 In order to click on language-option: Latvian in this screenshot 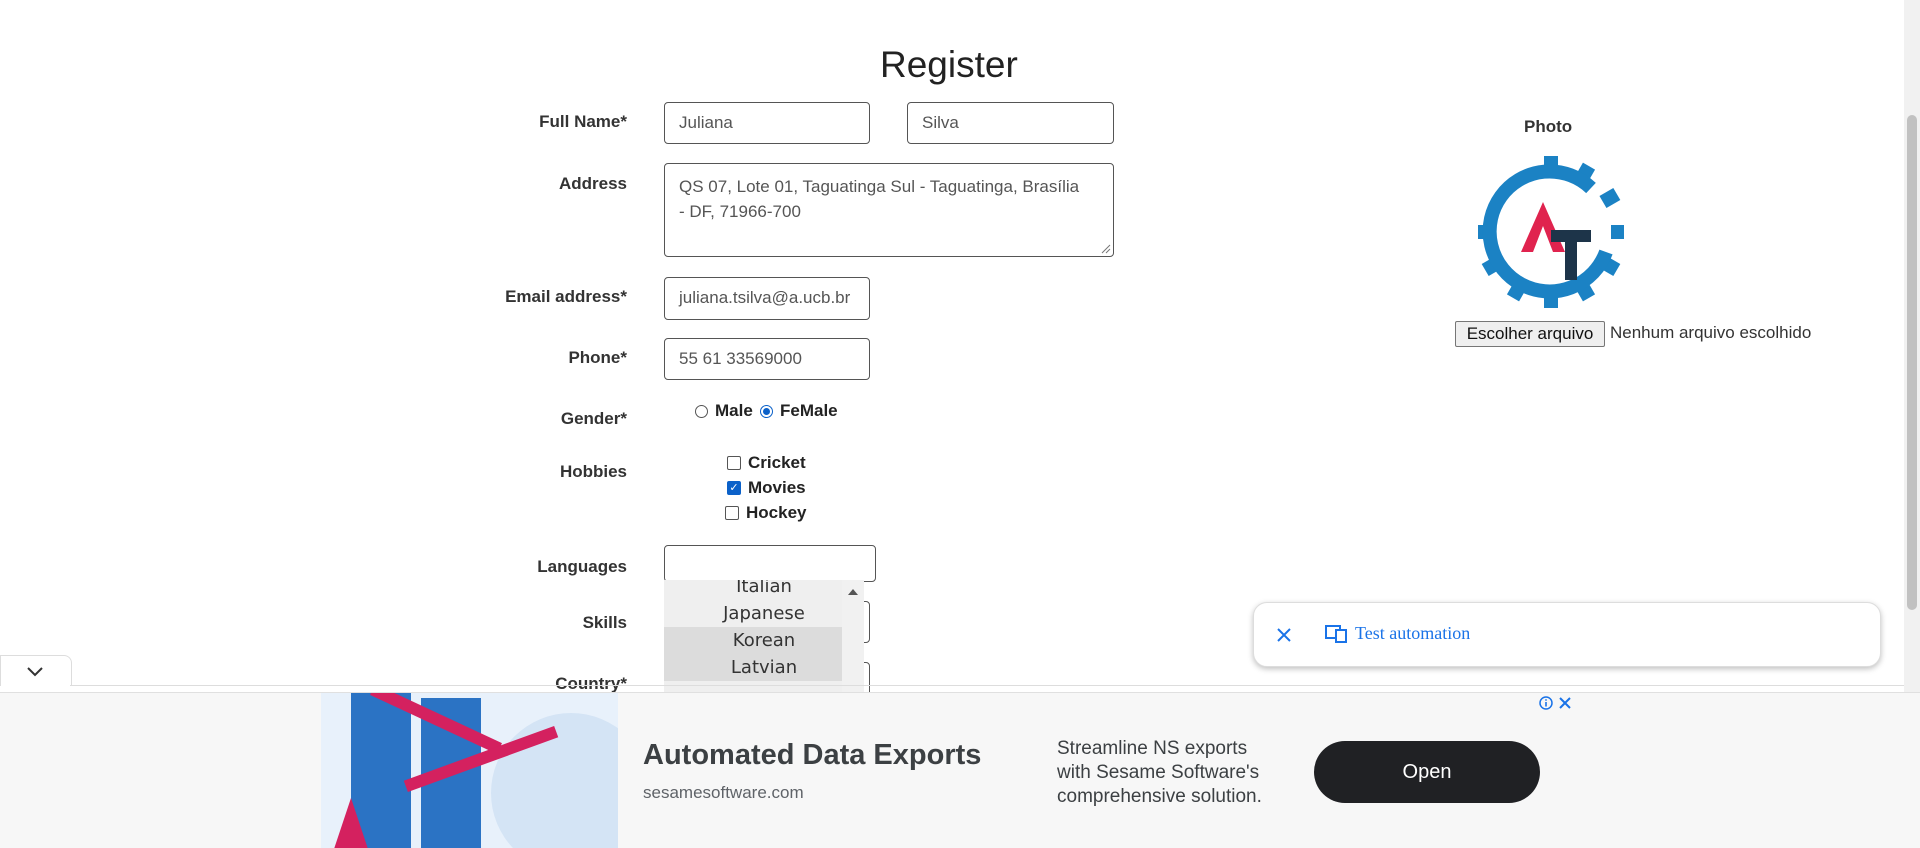, I will do `click(764, 667)`.